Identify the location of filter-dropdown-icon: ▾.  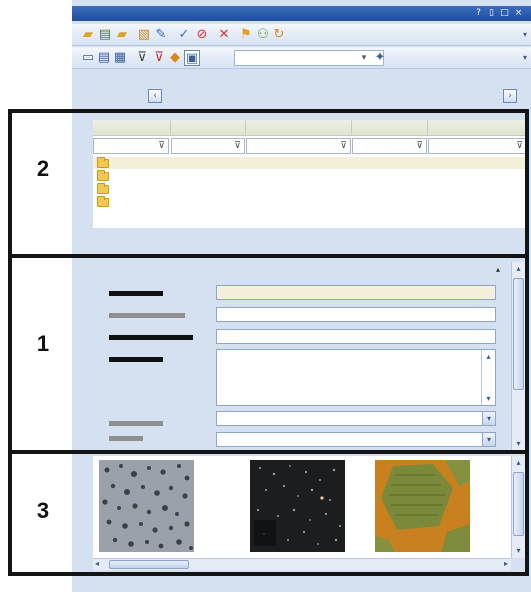
(364, 58).